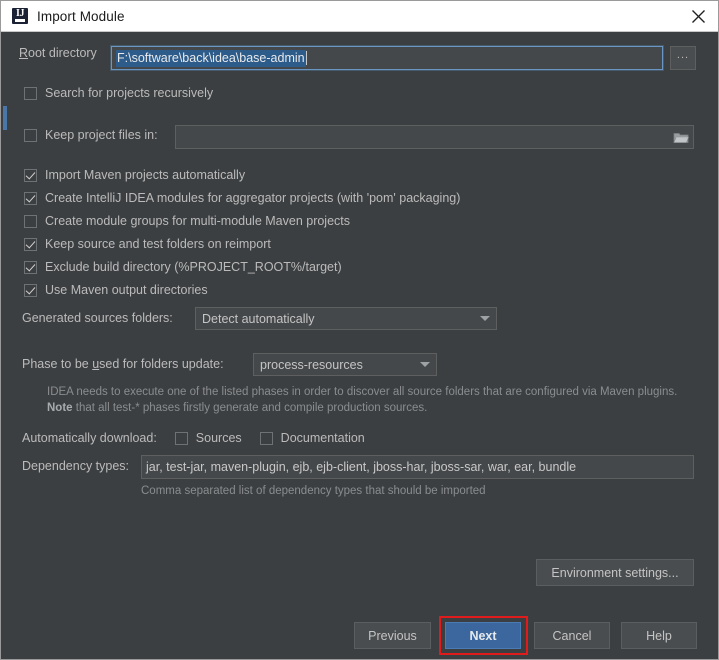 Image resolution: width=719 pixels, height=660 pixels. What do you see at coordinates (81, 16) in the screenshot?
I see `dialog-title: Import Module` at bounding box center [81, 16].